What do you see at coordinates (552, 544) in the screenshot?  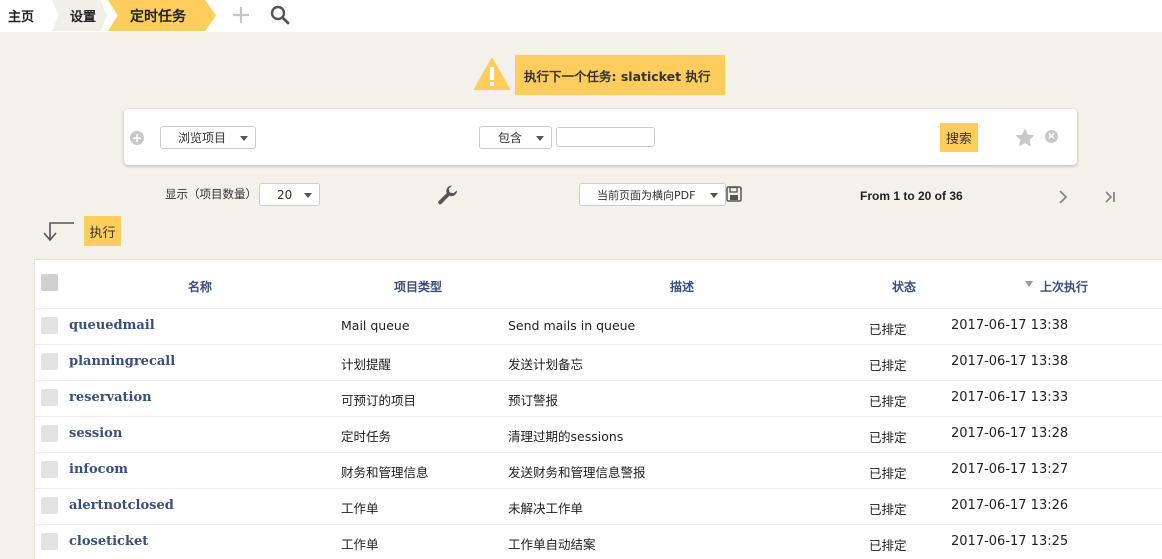 I see `task-description: 工作单自动结案` at bounding box center [552, 544].